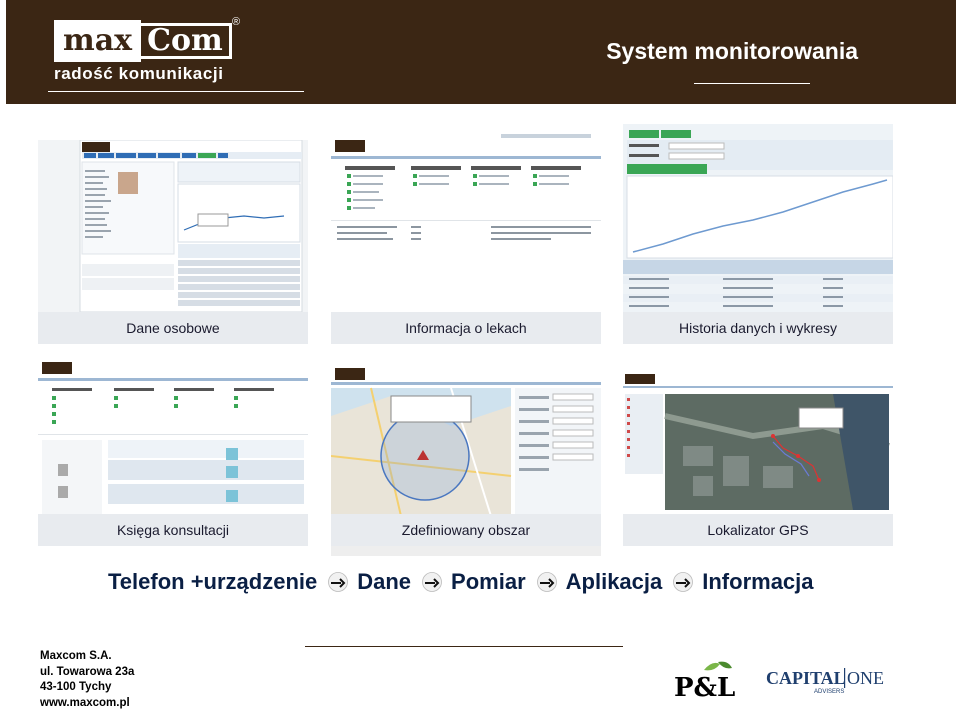  What do you see at coordinates (865, 678) in the screenshot?
I see `svg-text: ONE` at bounding box center [865, 678].